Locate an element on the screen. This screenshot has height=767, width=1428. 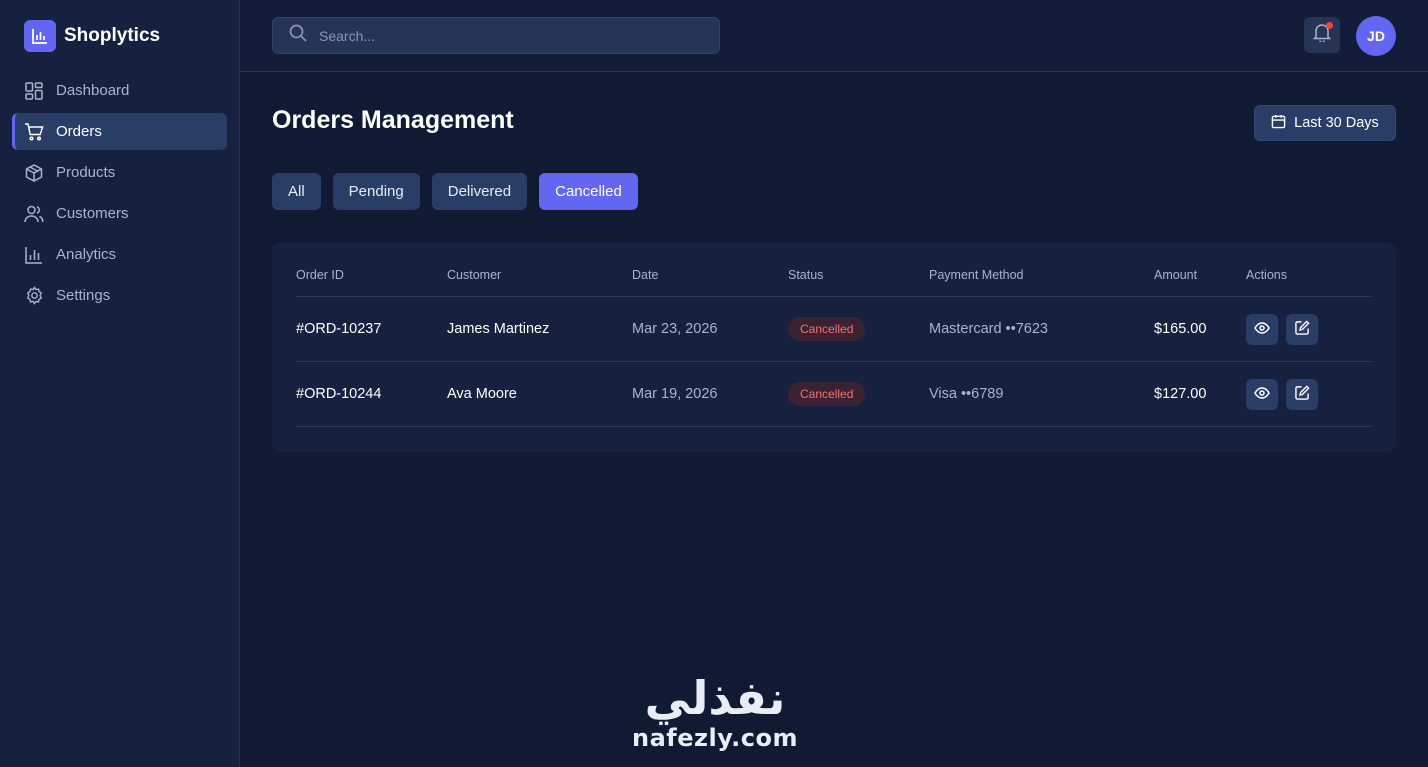
calendar-icon is located at coordinates (1278, 123).